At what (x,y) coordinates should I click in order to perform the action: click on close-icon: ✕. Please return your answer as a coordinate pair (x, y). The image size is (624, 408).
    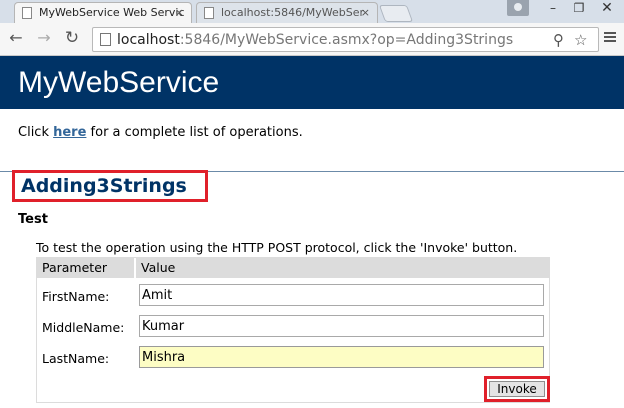
    Looking at the image, I should click on (607, 9).